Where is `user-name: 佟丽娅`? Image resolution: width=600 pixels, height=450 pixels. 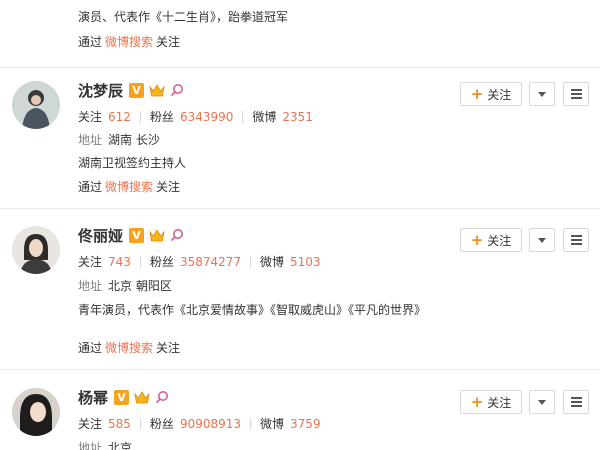
user-name: 佟丽娅 is located at coordinates (100, 235).